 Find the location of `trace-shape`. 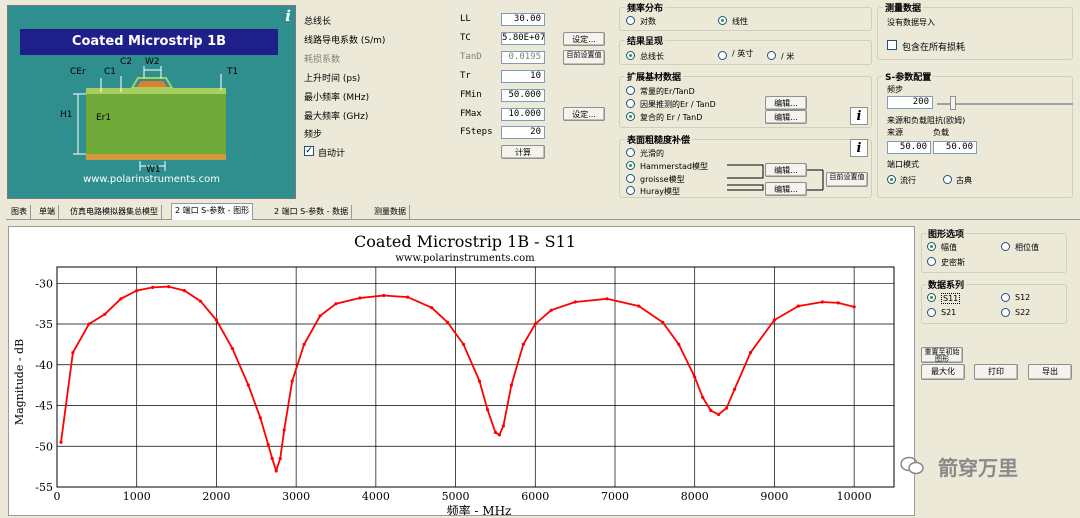

trace-shape is located at coordinates (152, 84).